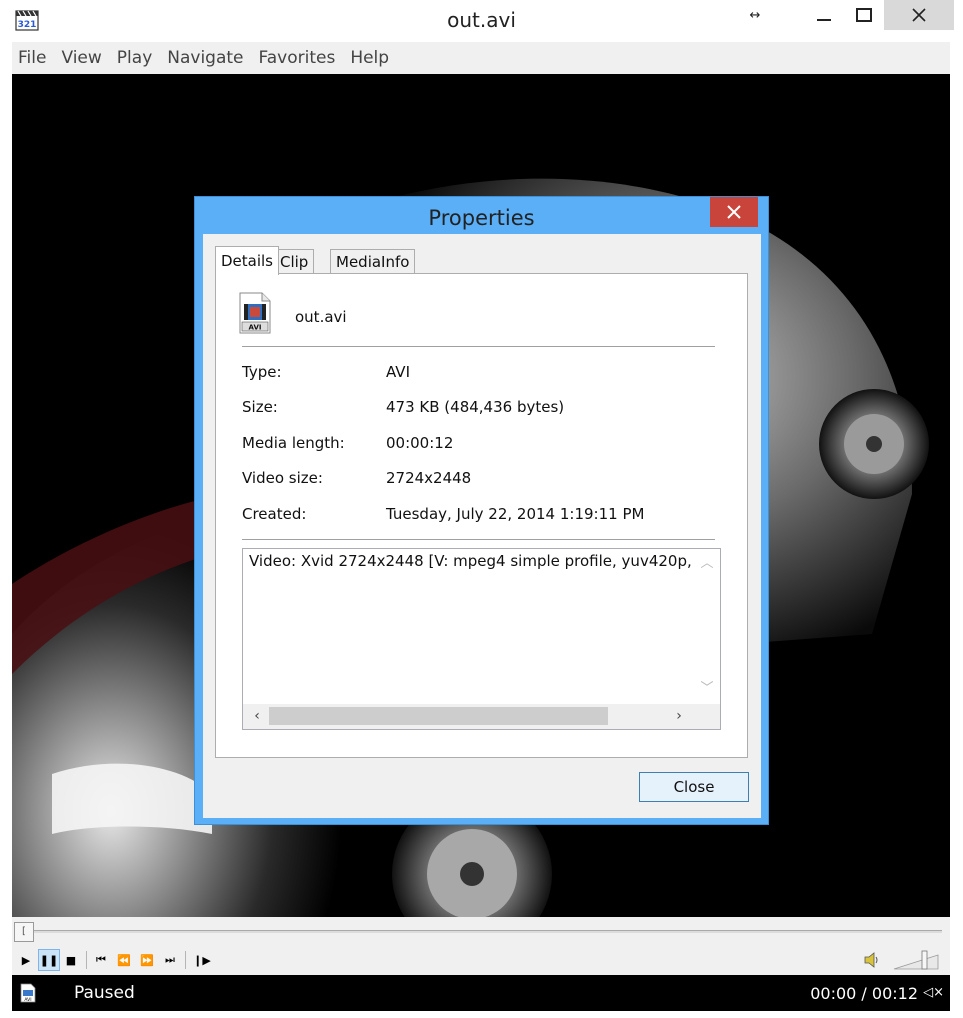 Image resolution: width=963 pixels, height=1018 pixels. Describe the element at coordinates (481, 218) in the screenshot. I see `dialog-title: Properties` at that location.